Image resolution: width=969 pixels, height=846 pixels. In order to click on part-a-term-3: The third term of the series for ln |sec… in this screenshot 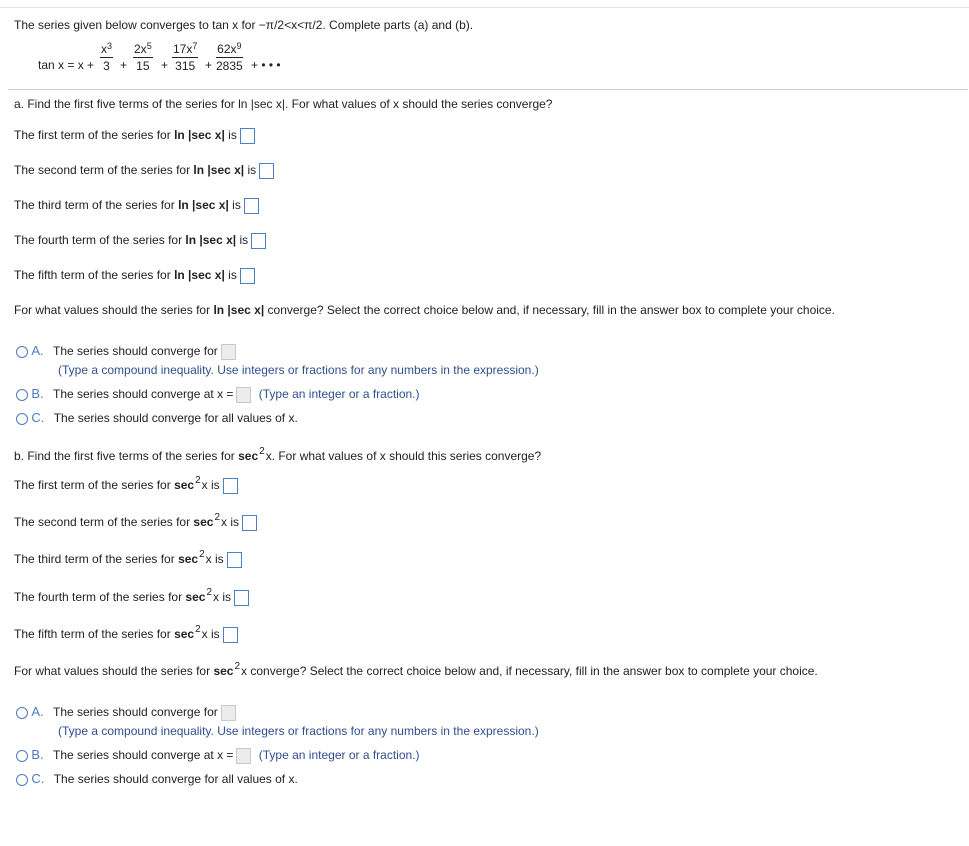, I will do `click(136, 206)`.